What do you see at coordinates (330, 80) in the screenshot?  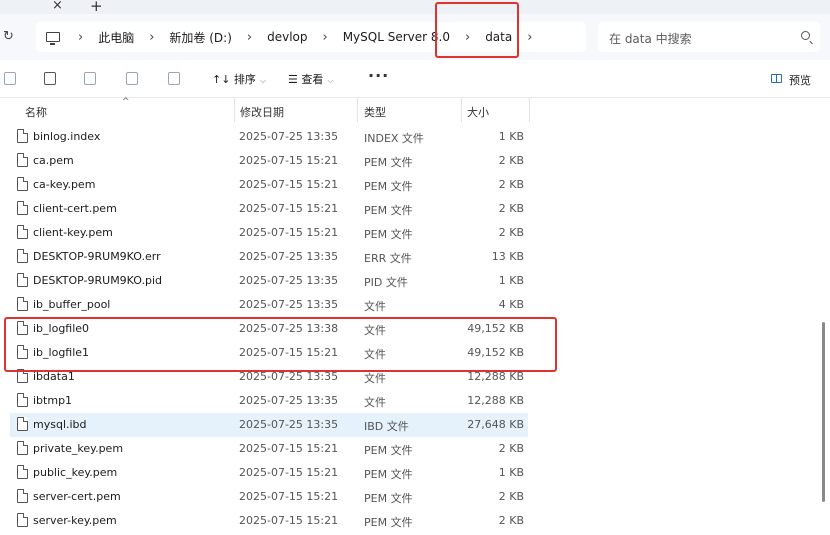 I see `chevron-down-icon: ⌵` at bounding box center [330, 80].